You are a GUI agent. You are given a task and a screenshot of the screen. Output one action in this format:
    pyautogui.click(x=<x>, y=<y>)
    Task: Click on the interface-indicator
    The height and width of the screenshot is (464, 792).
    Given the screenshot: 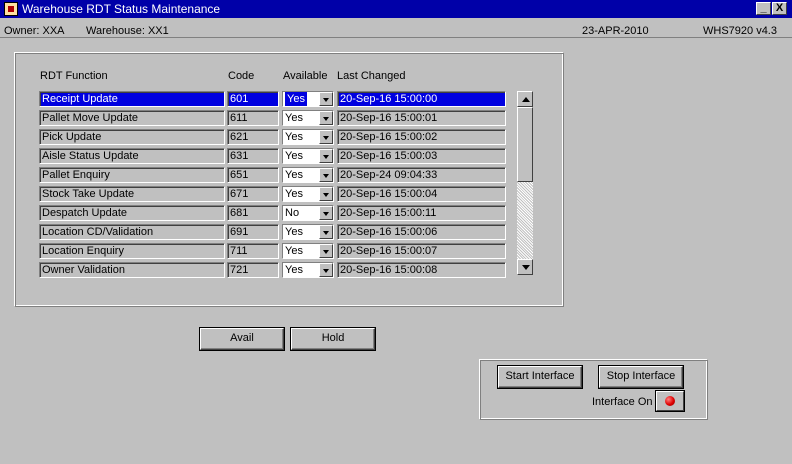 What is the action you would take?
    pyautogui.click(x=670, y=401)
    